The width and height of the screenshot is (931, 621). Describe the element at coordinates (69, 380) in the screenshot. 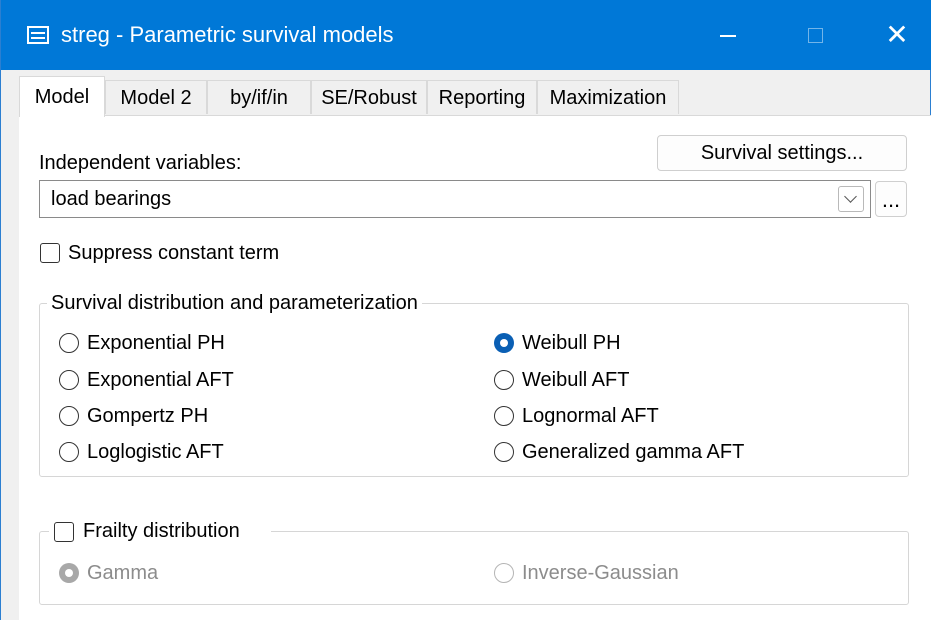

I see `radio-exponential-aft` at that location.